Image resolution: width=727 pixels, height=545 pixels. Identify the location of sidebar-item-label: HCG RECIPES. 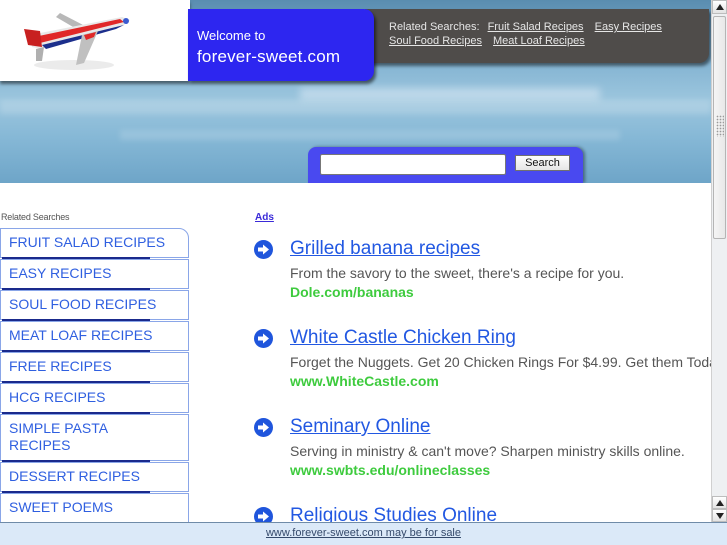
(57, 397).